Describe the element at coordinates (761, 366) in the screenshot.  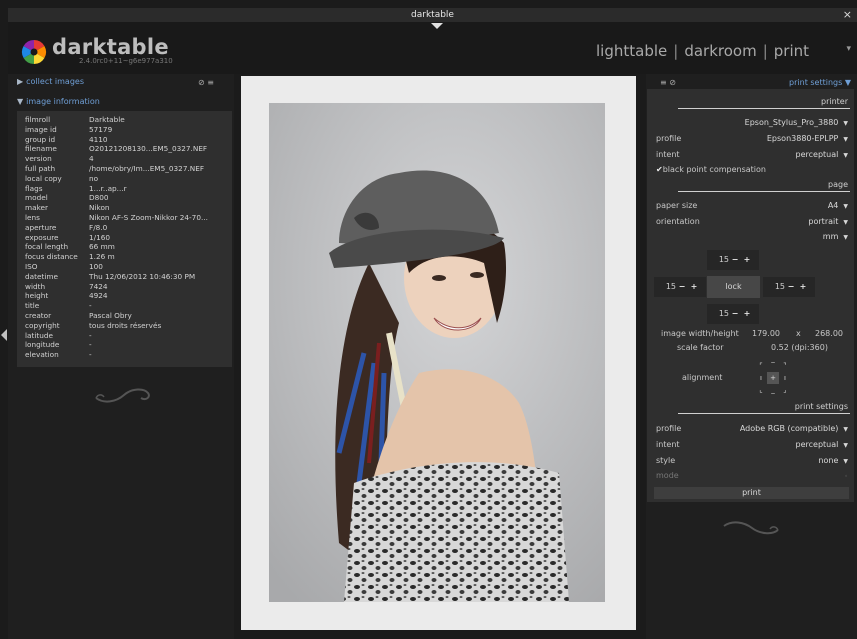
I see `align-top-left-icon: ⌜` at that location.